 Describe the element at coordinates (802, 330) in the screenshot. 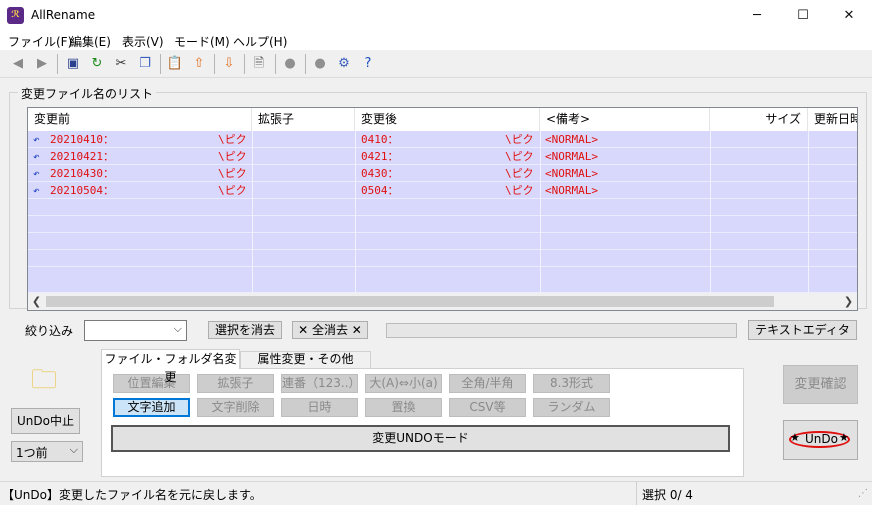

I see `text-editor-button: テキストエディタ` at that location.